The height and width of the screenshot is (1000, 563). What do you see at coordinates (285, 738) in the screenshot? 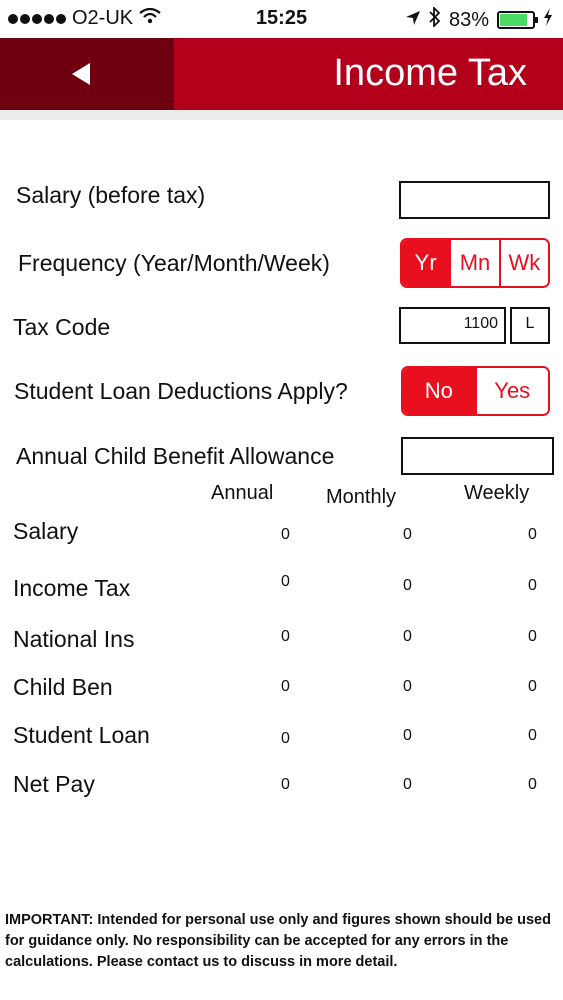
I see `student-loan-annual-value: 0` at bounding box center [285, 738].